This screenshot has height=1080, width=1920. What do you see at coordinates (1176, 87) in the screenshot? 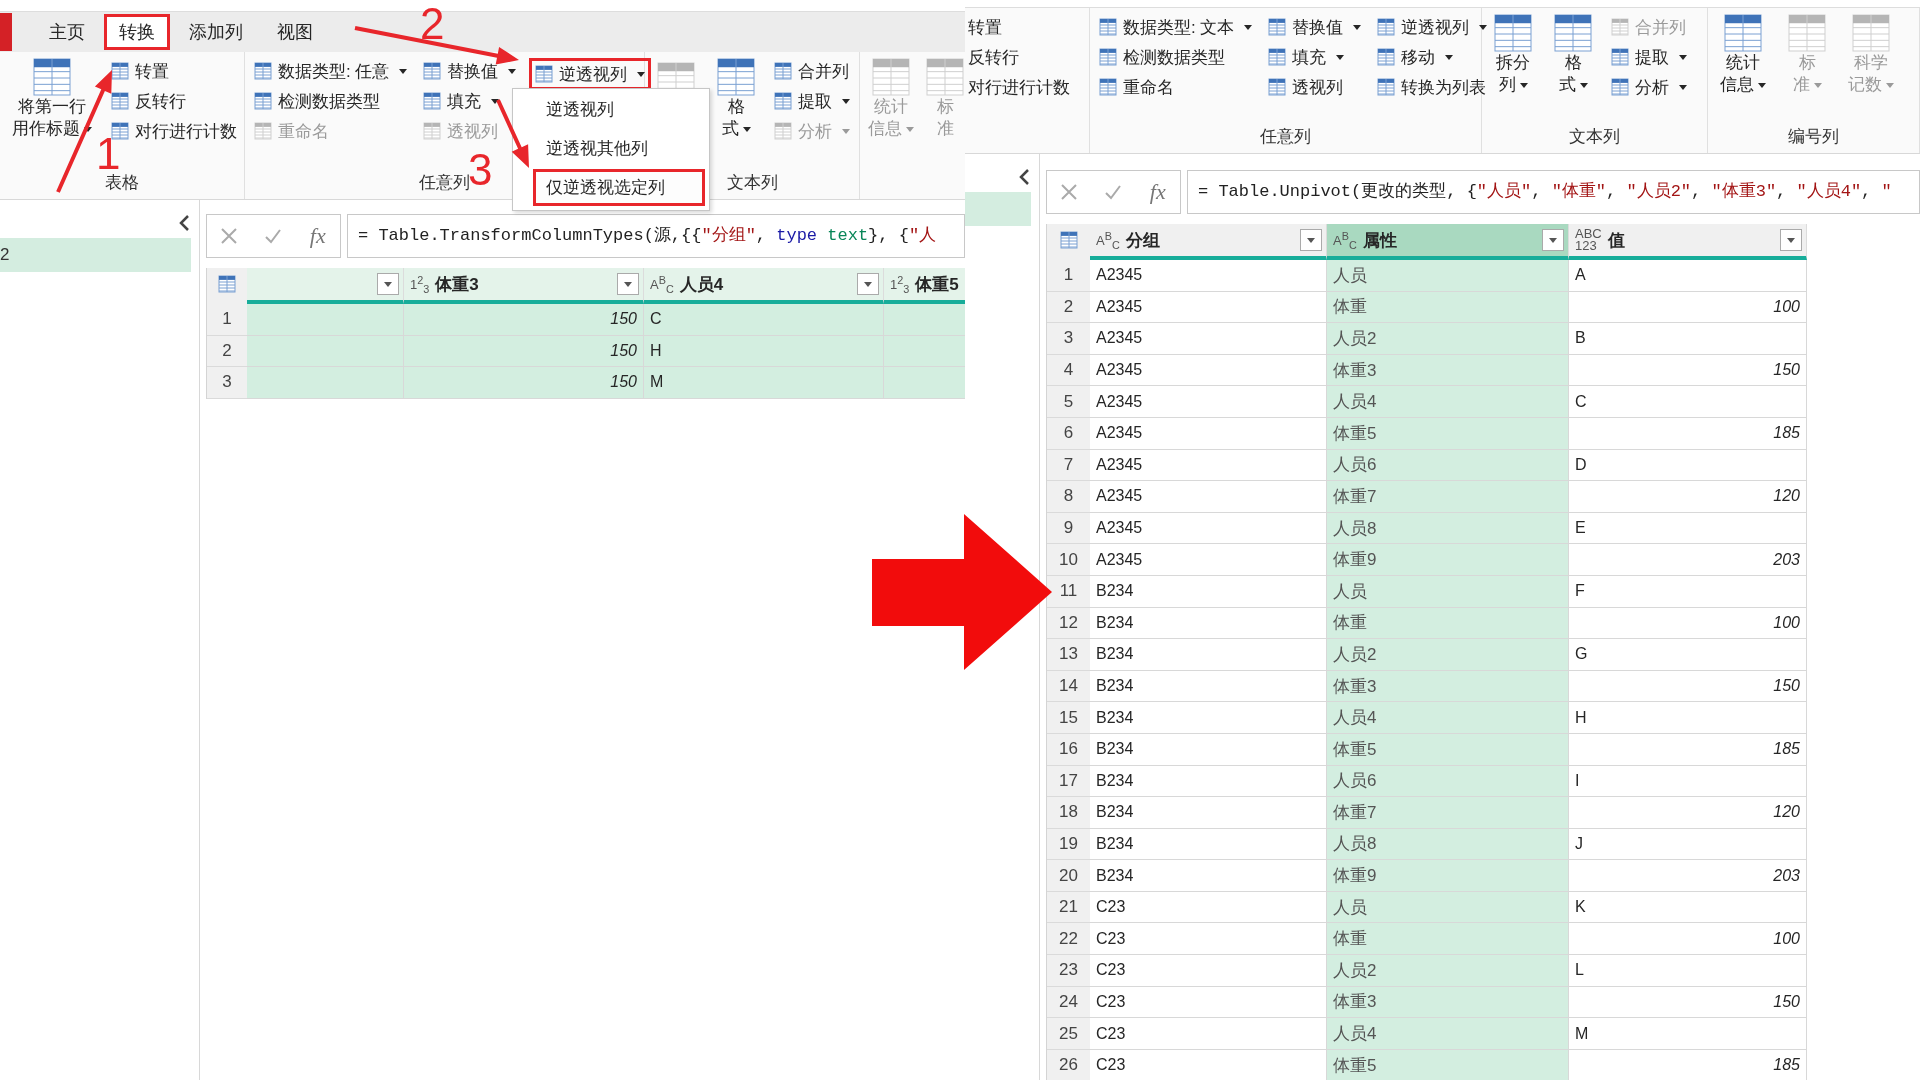
I see `ribbon-button: 重命名` at bounding box center [1176, 87].